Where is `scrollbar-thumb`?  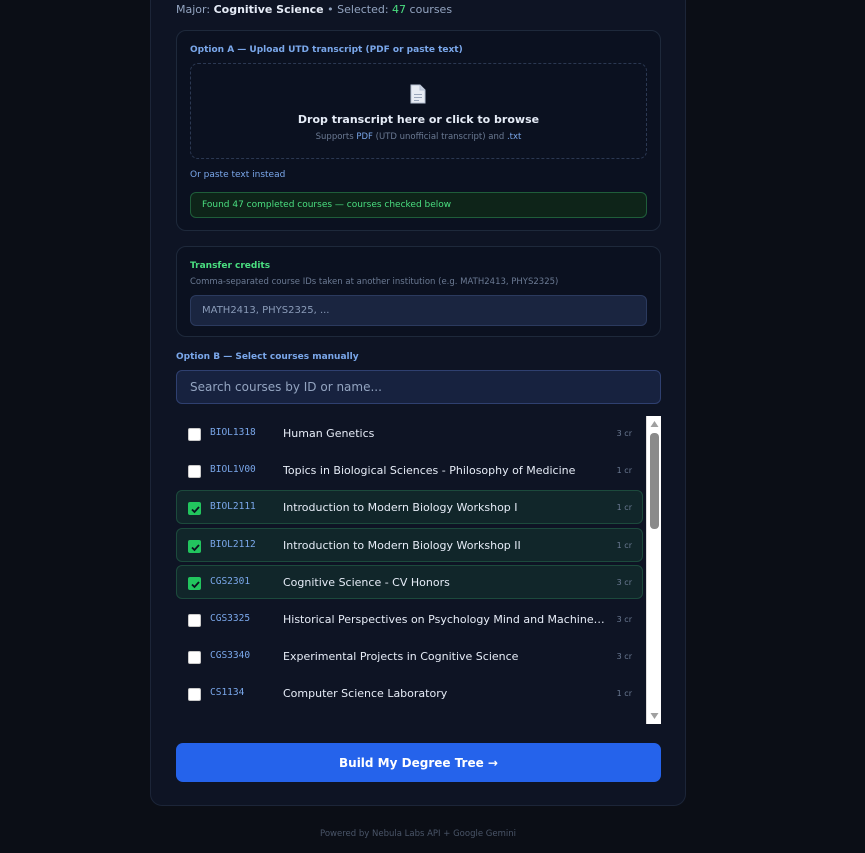
scrollbar-thumb is located at coordinates (654, 481).